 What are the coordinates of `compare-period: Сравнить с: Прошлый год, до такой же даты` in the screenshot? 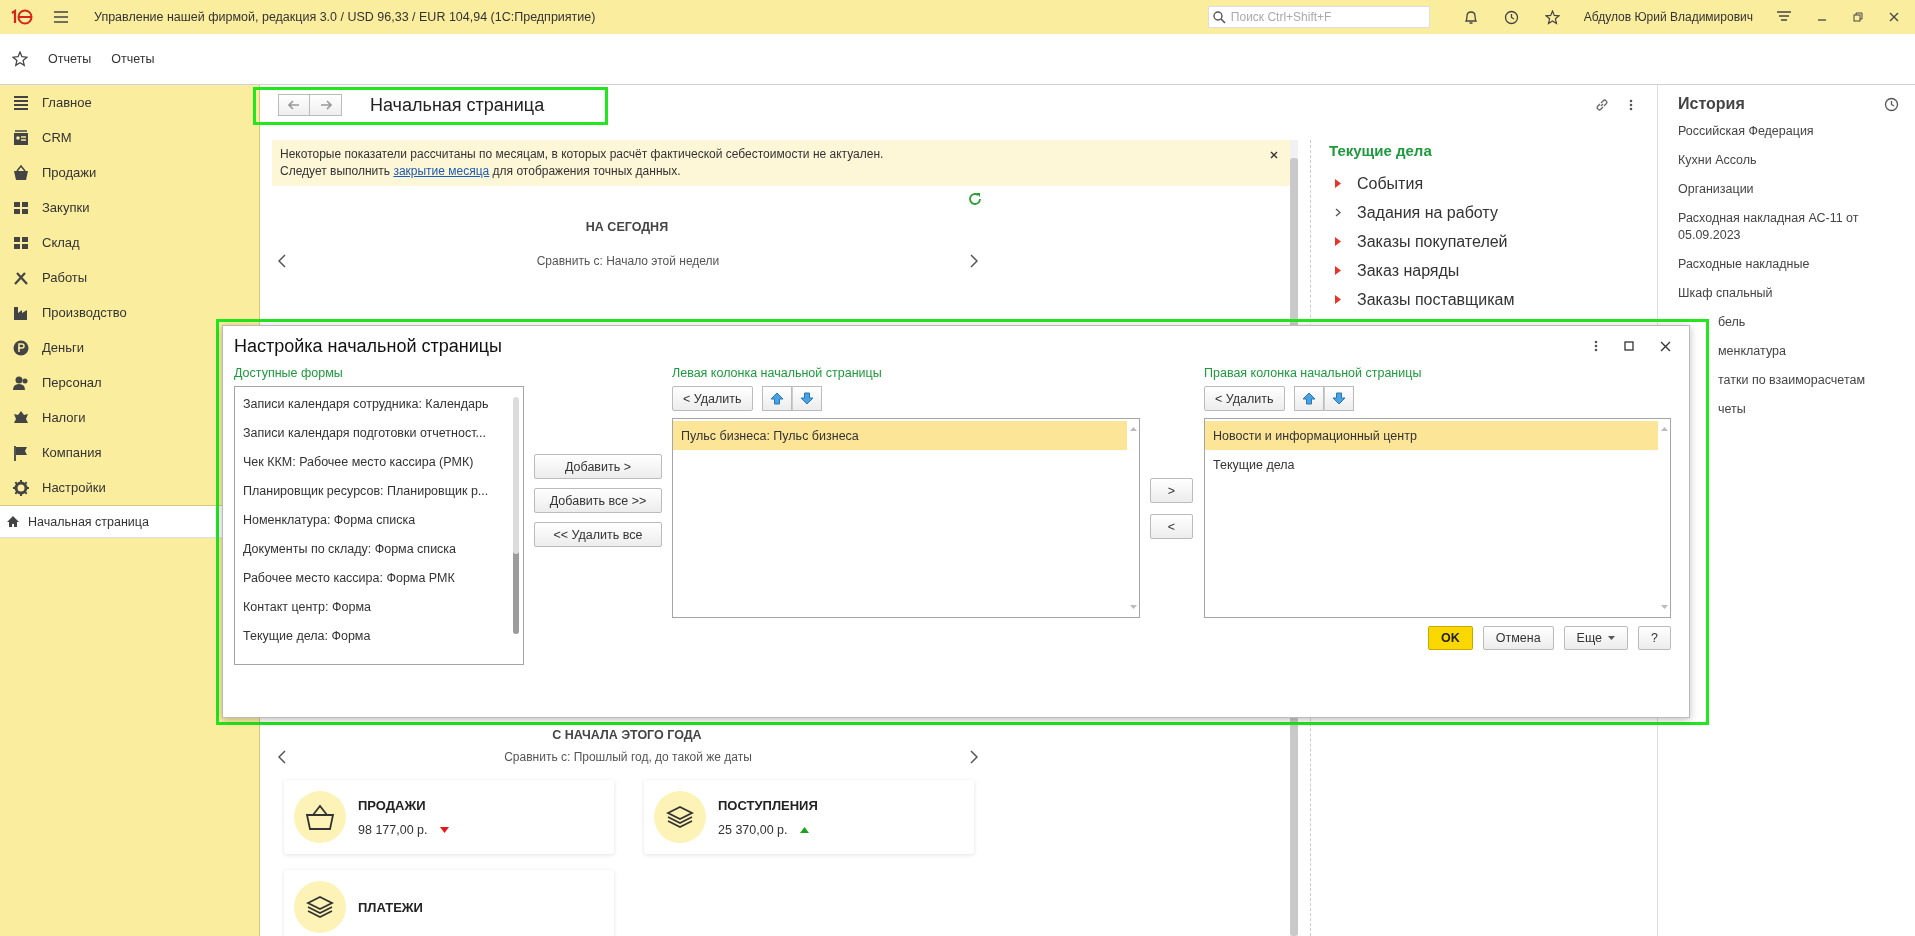 It's located at (628, 757).